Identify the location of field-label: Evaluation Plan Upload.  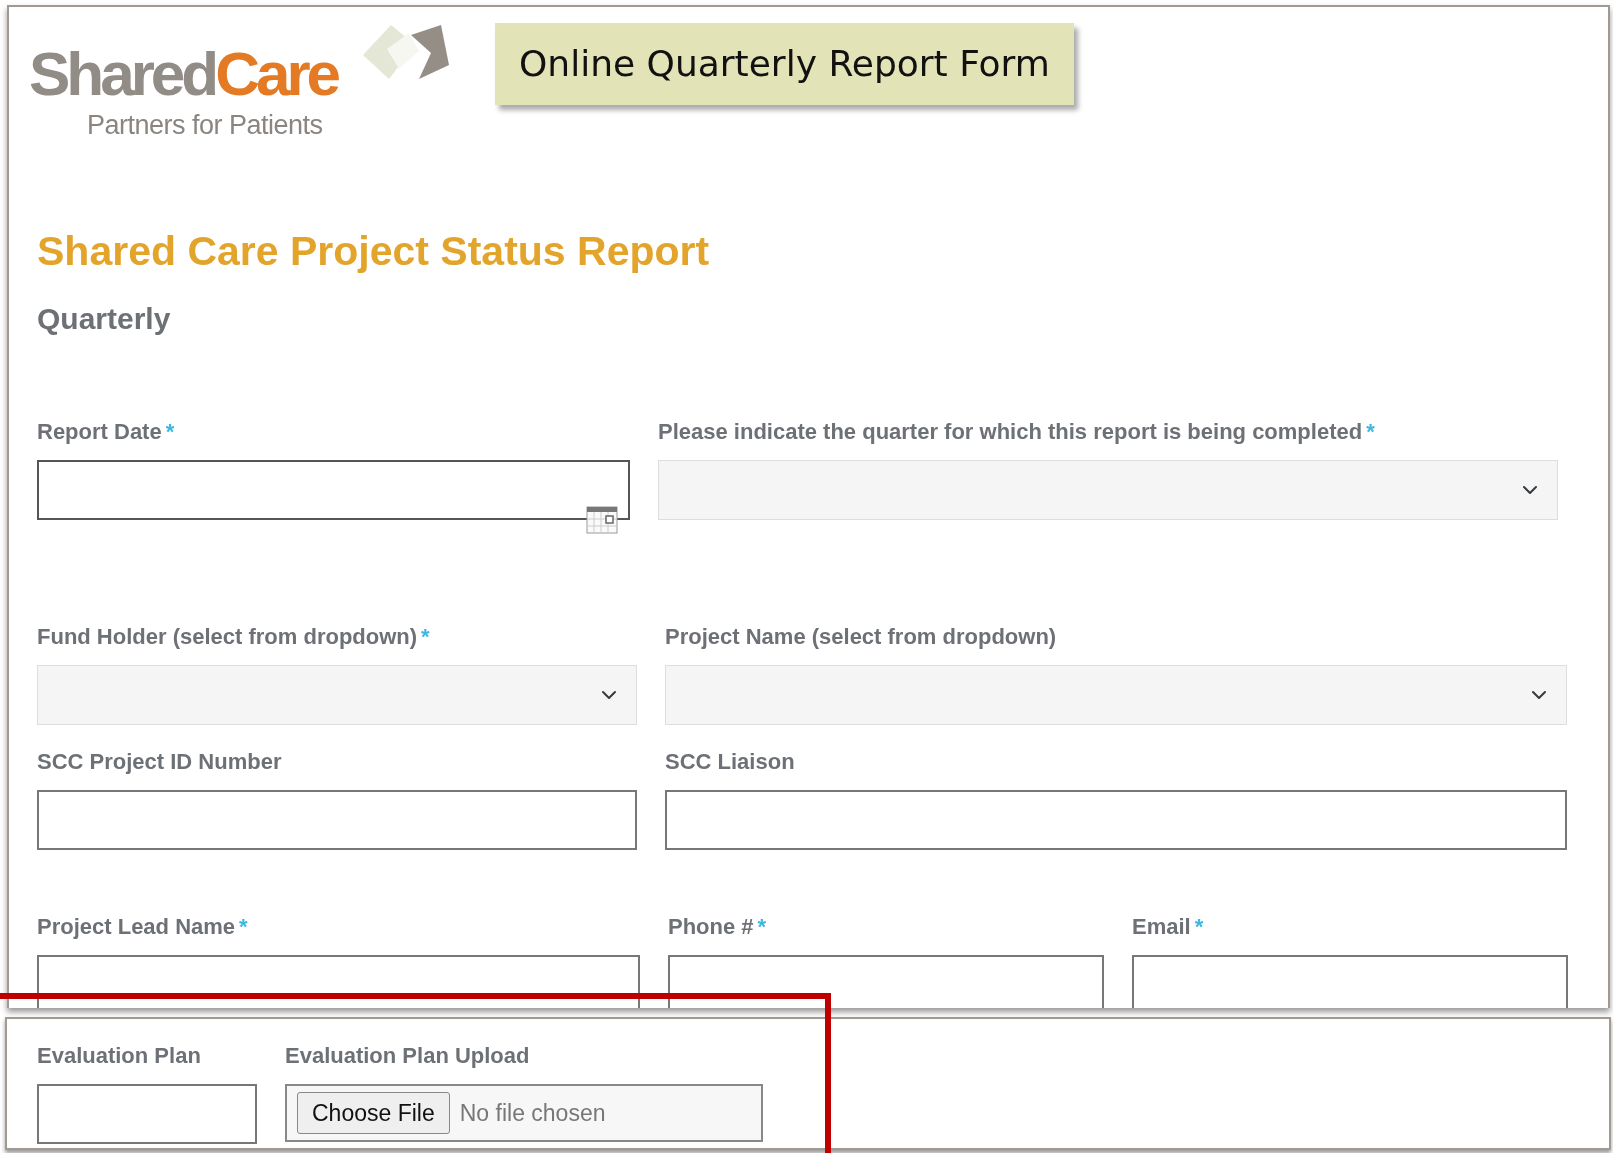
(407, 1056).